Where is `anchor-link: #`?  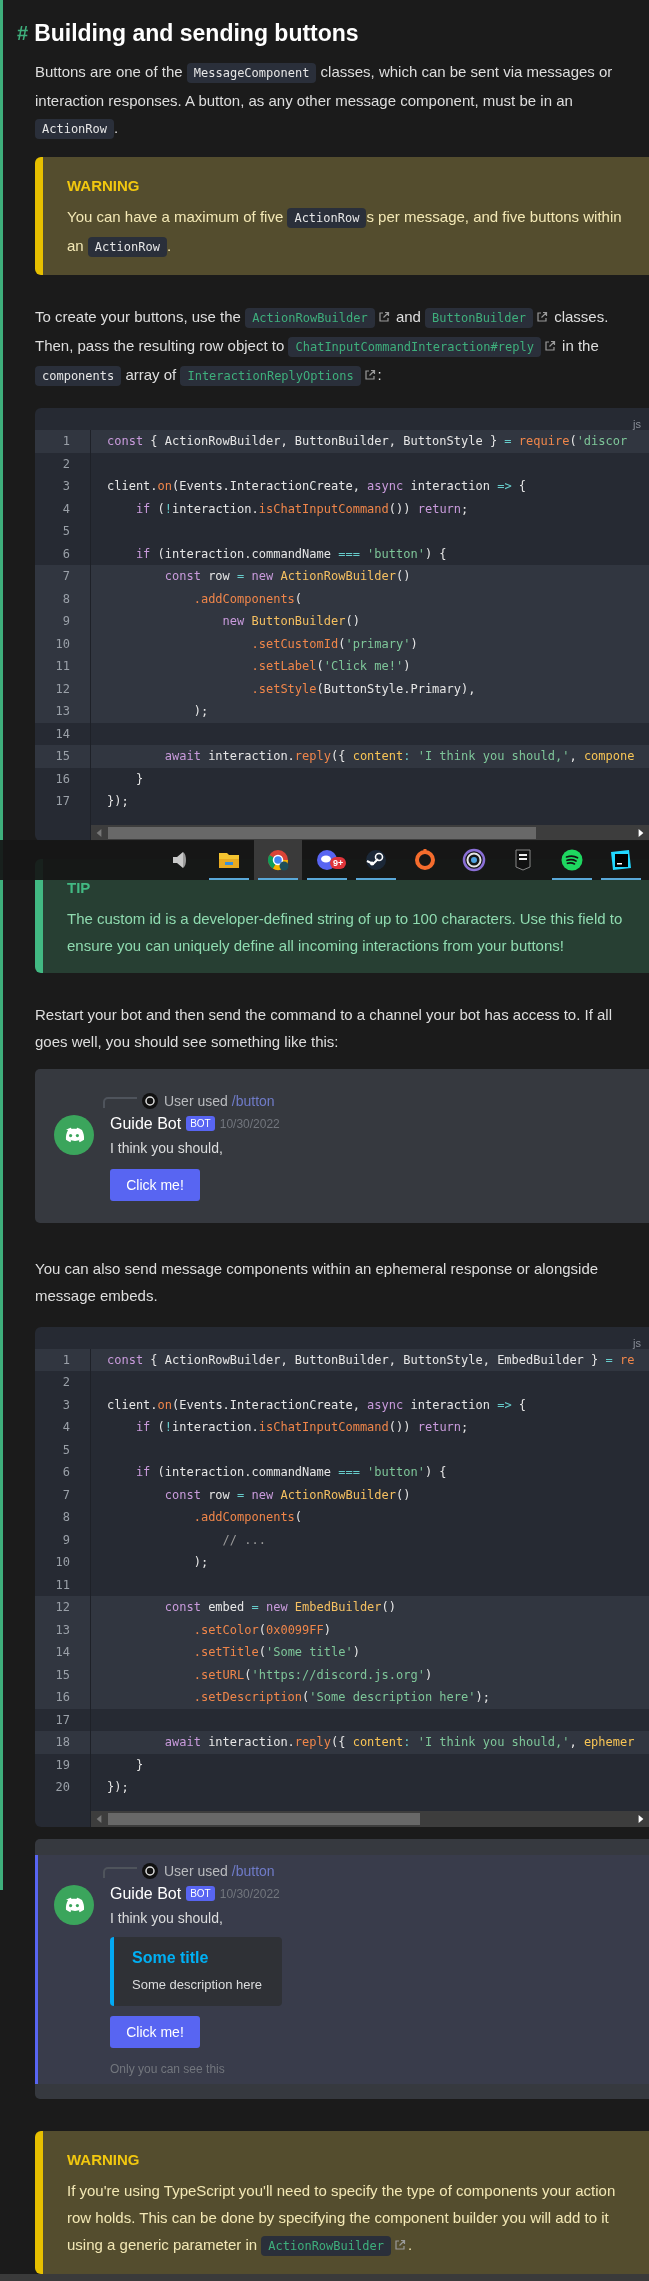
anchor-link: # is located at coordinates (23, 33).